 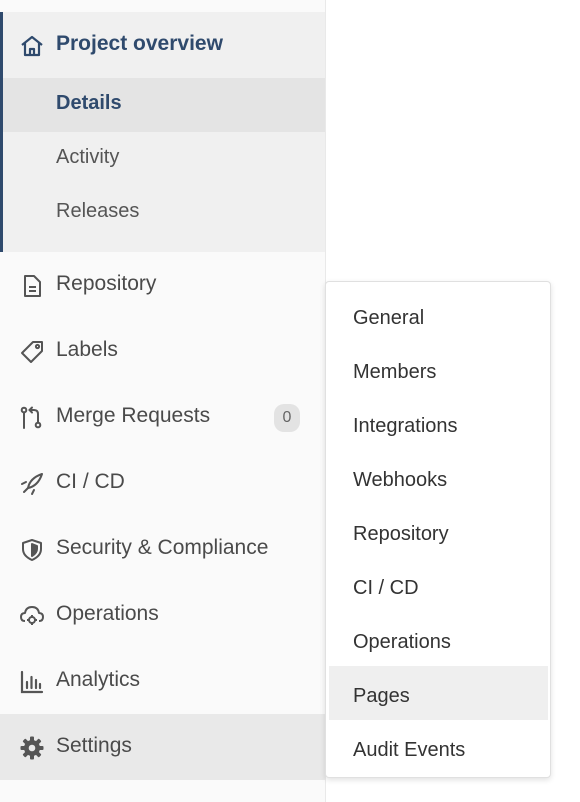 What do you see at coordinates (107, 613) in the screenshot?
I see `sidebar-item-label: Operations` at bounding box center [107, 613].